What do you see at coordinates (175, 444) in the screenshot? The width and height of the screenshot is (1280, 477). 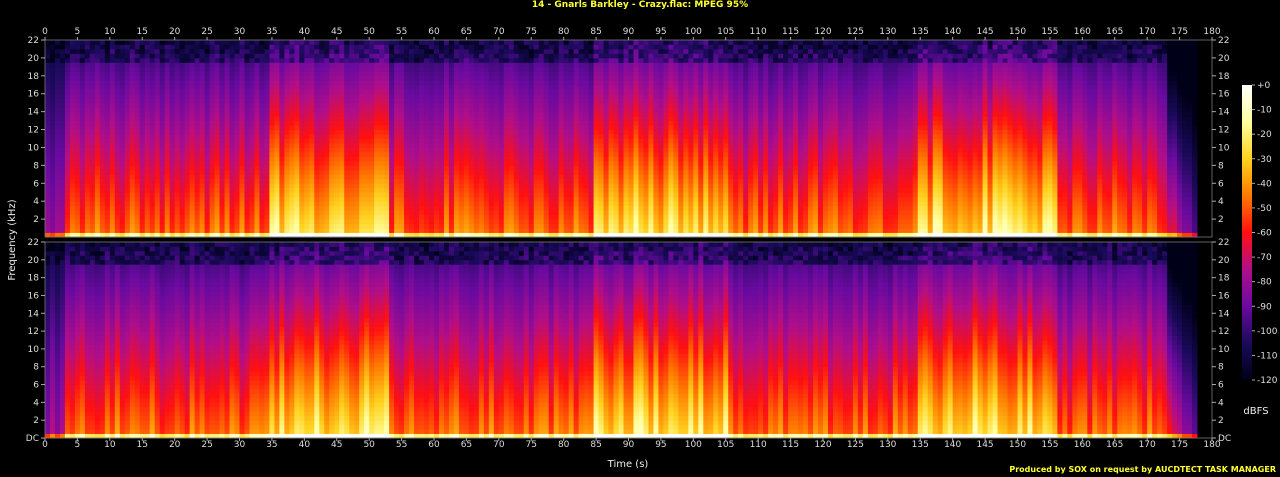 I see `x-tick-20-bottom: 20` at bounding box center [175, 444].